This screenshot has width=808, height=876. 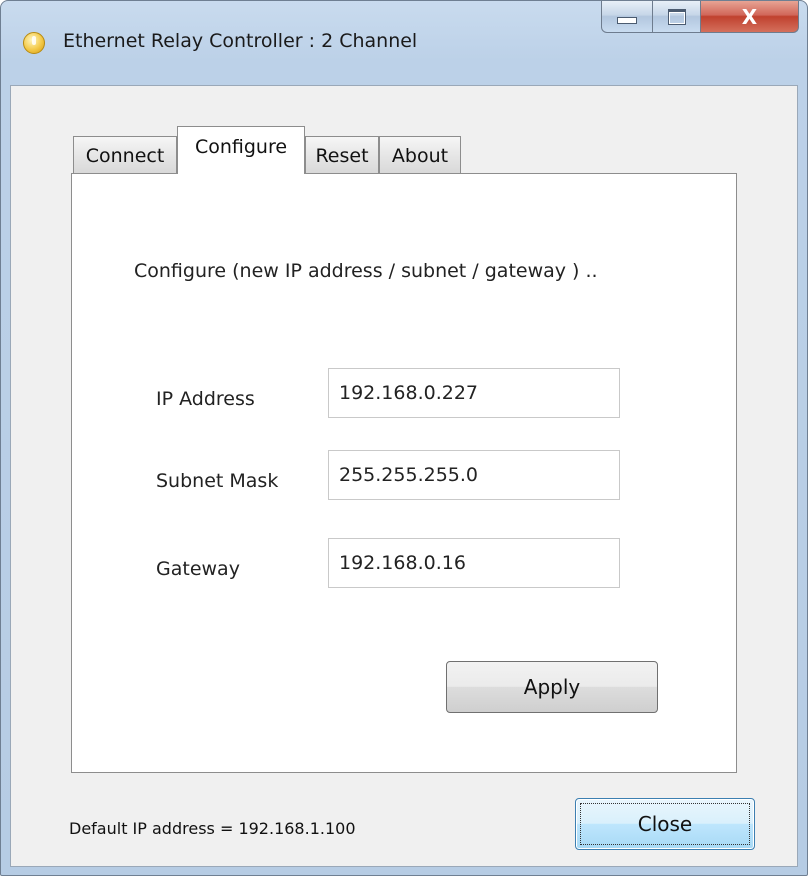 I want to click on apply-button: Apply, so click(x=552, y=687).